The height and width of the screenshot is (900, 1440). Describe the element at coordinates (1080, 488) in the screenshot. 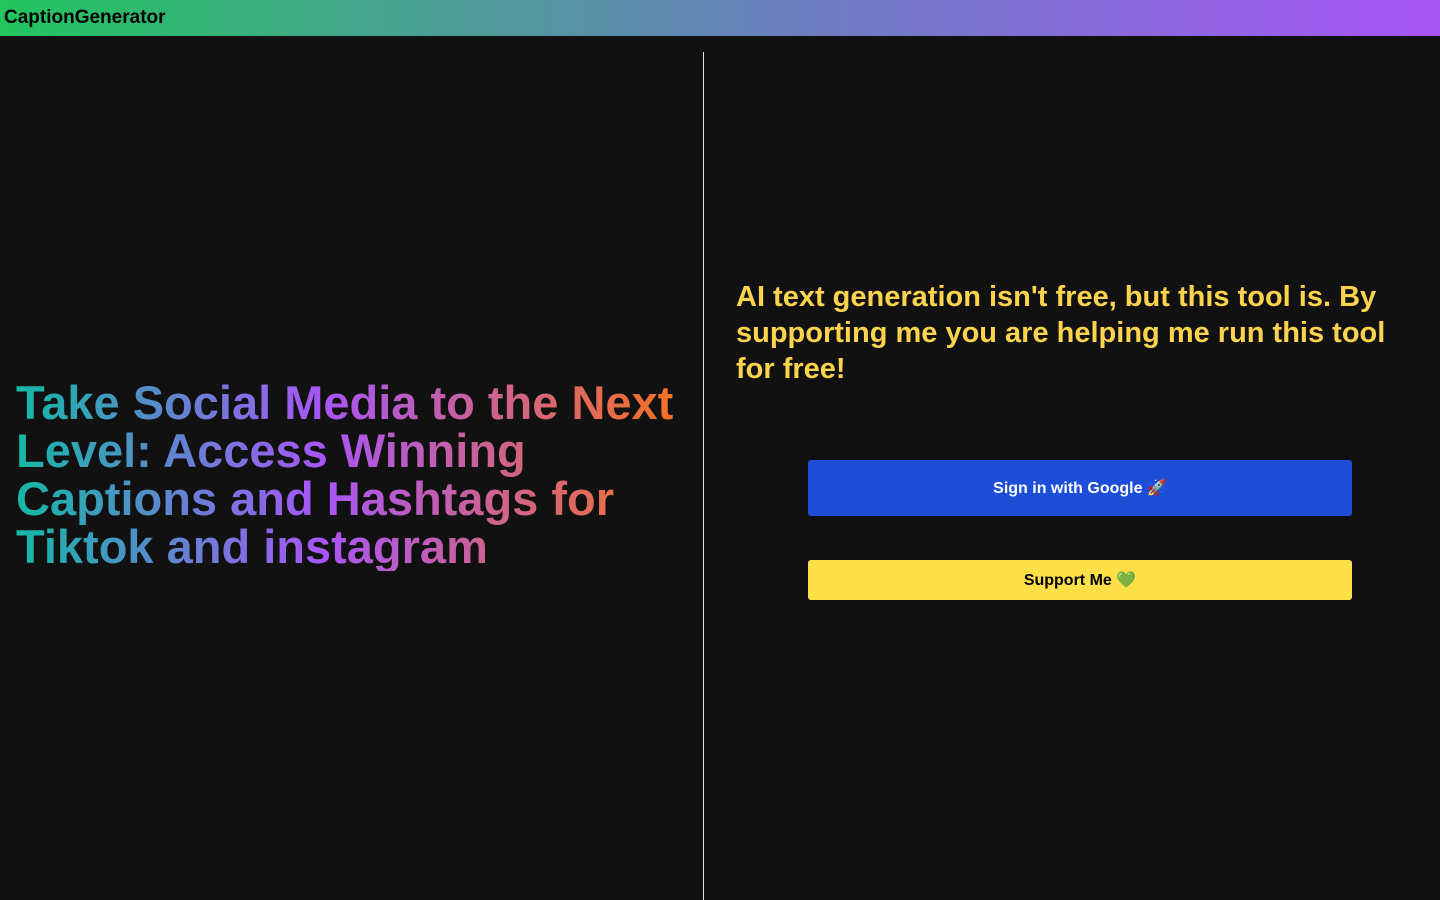

I see `sign-in-google-button: Sign in with Google 🚀` at that location.